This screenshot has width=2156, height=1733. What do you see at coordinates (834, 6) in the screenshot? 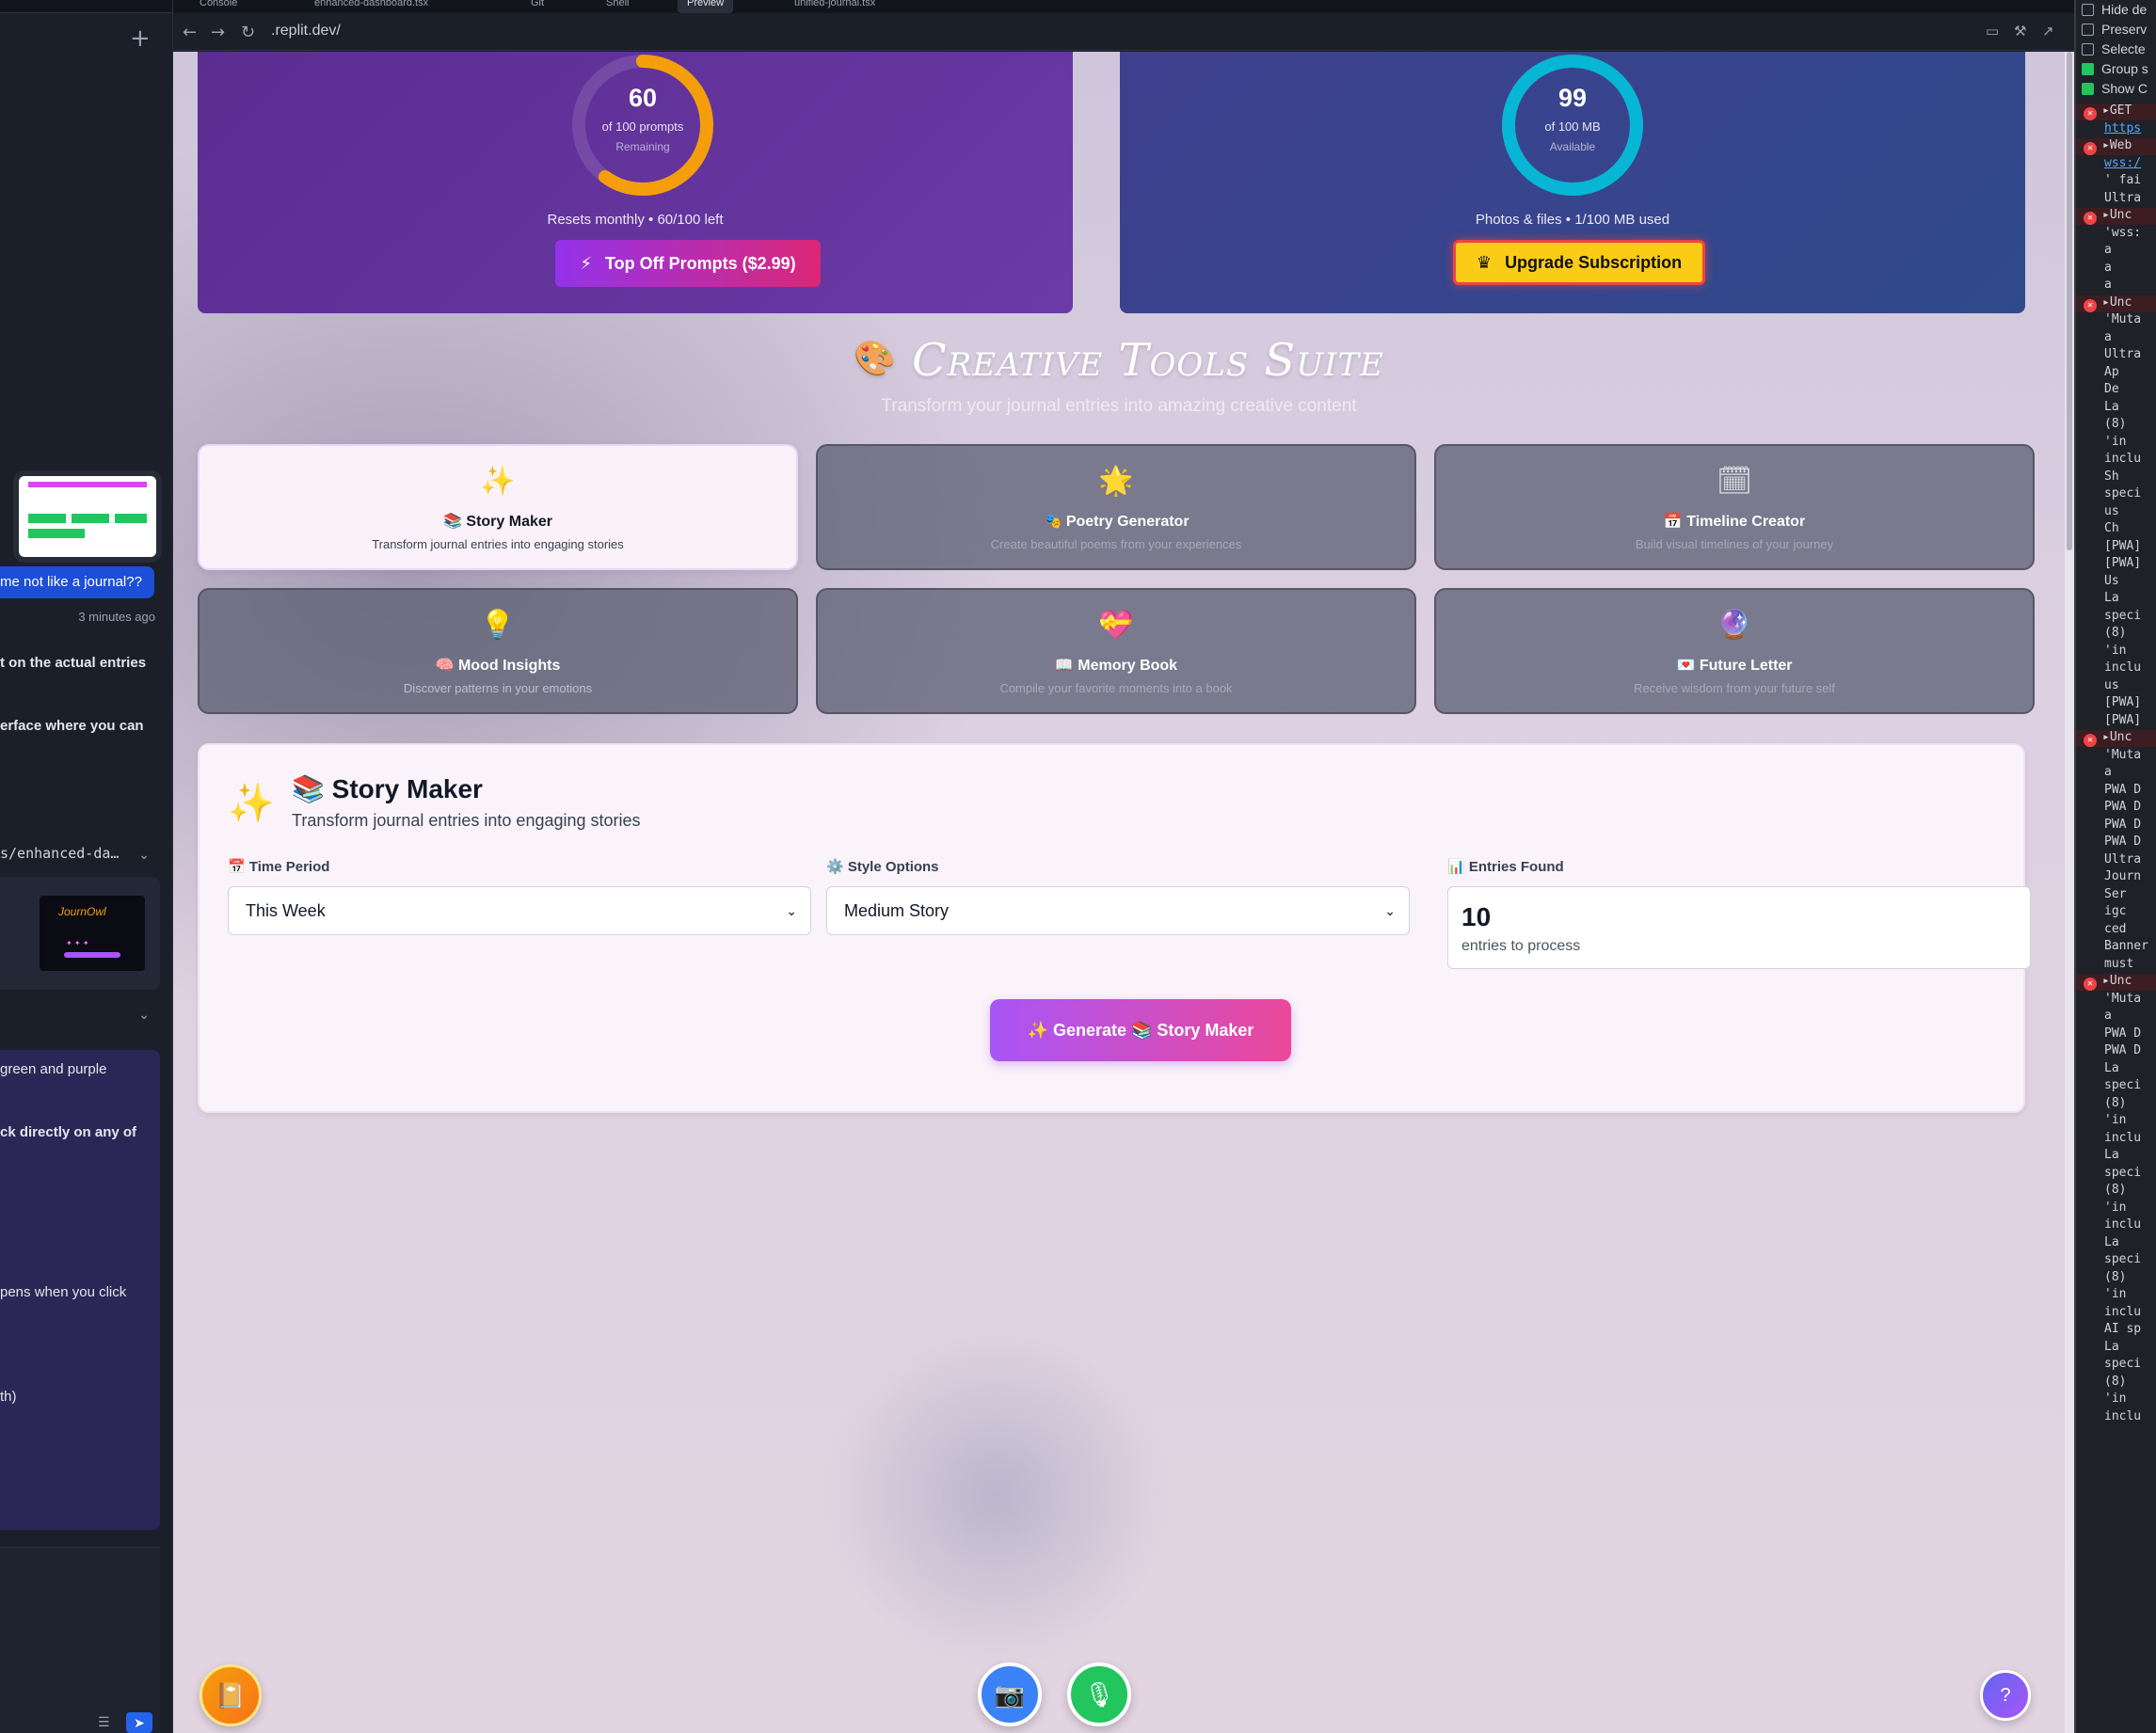
I see `tab-unified-journal: unified-journal.tsx` at bounding box center [834, 6].